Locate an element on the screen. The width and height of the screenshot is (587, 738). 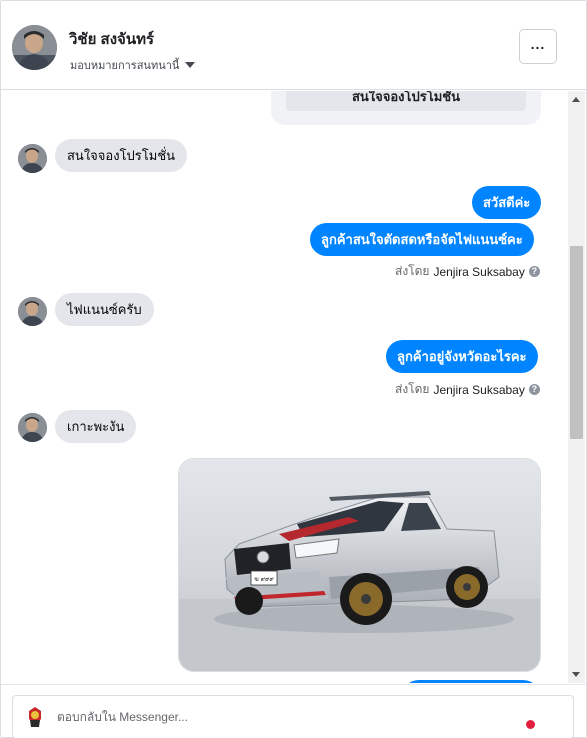
page-avatar is located at coordinates (35, 717).